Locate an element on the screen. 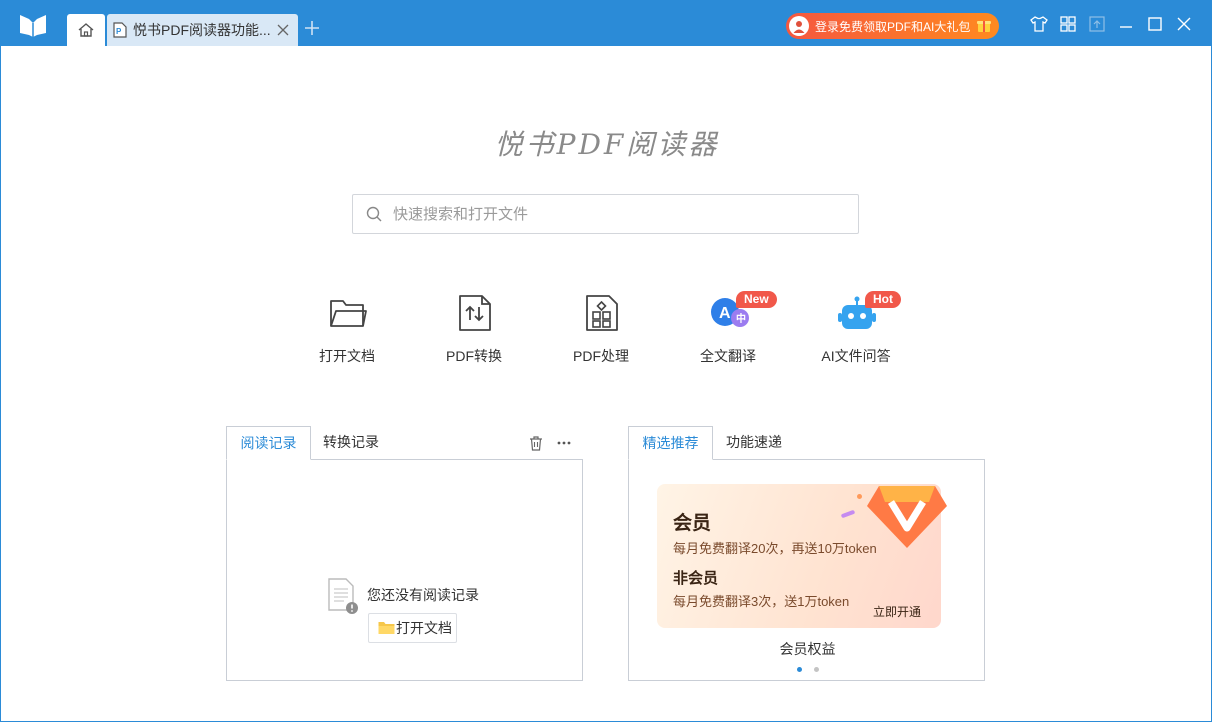 This screenshot has height=722, width=1212. carousel-dot-active is located at coordinates (799, 669).